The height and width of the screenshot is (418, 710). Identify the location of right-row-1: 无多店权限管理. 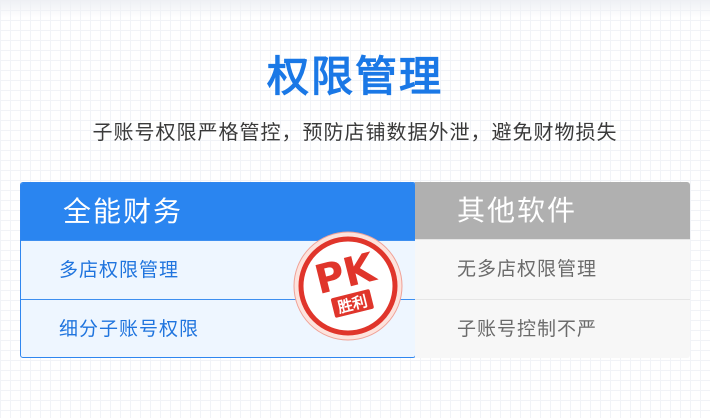
(552, 269).